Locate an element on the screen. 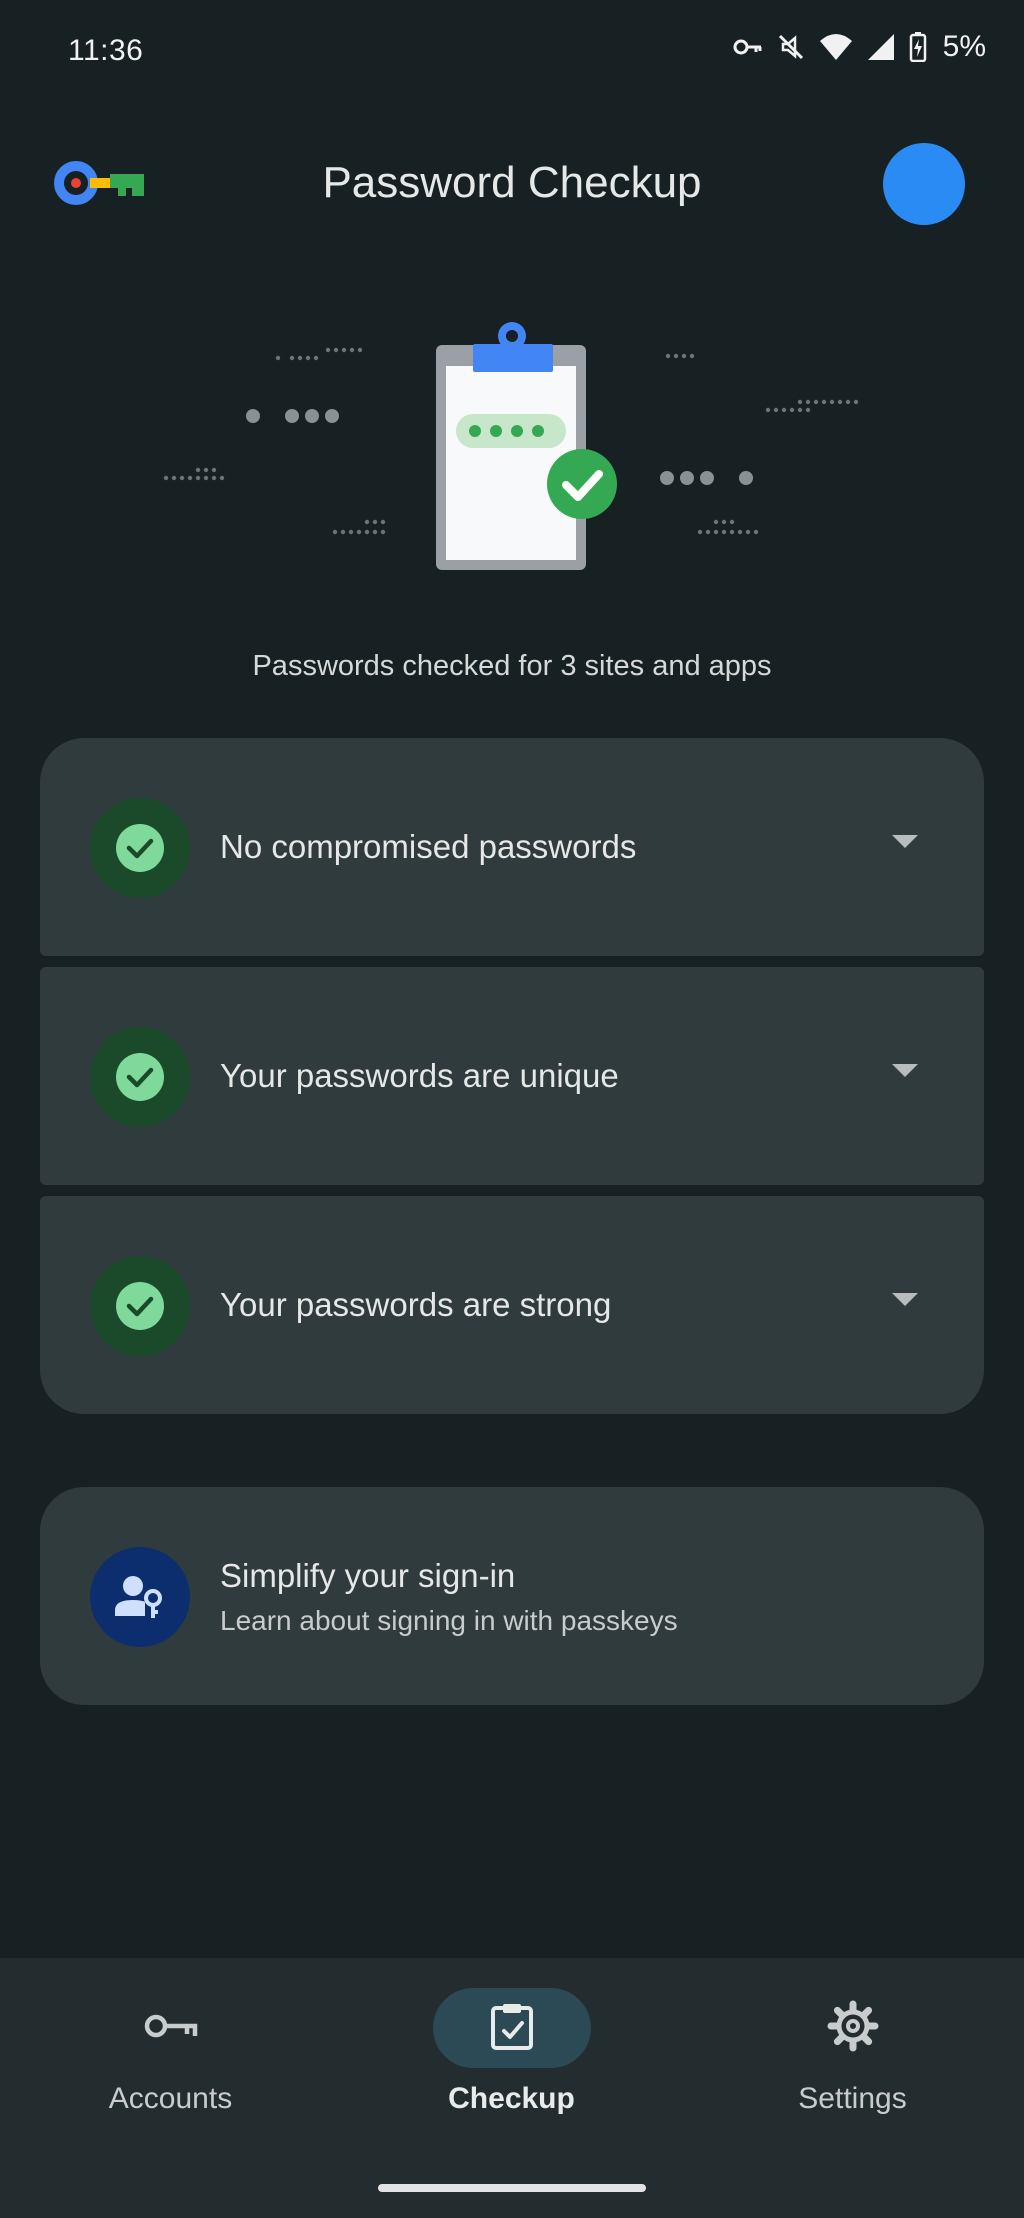  bottom-navigation: Accounts Checkup Settings is located at coordinates (512, 2088).